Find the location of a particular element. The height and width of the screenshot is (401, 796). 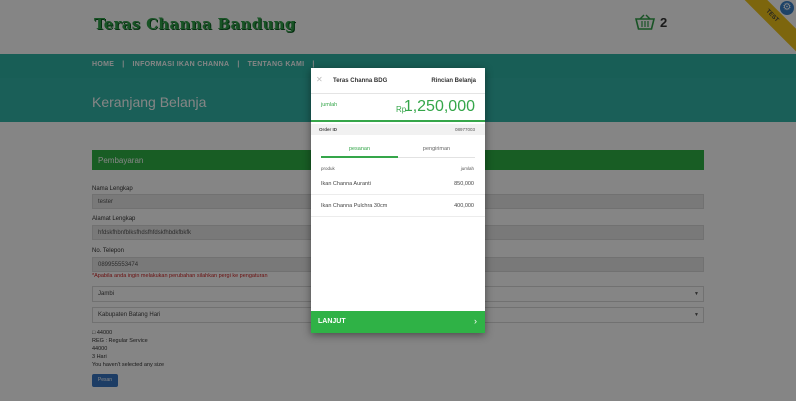

list-header-product: produk is located at coordinates (328, 168).